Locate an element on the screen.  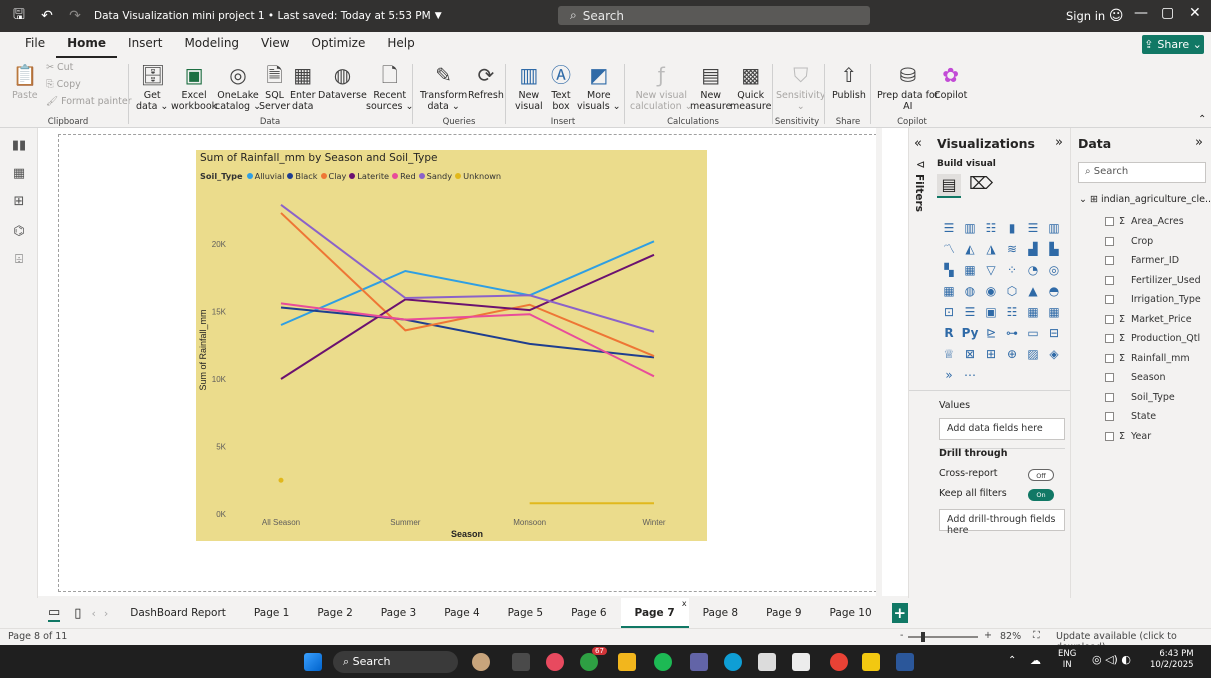
minimize-icon: — is located at coordinates (1141, 13).